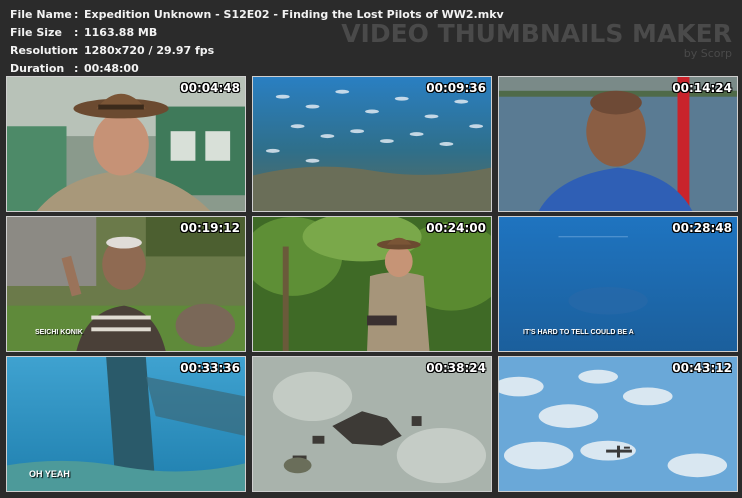  Describe the element at coordinates (456, 228) in the screenshot. I see `timestamp: 00:24:00` at that location.